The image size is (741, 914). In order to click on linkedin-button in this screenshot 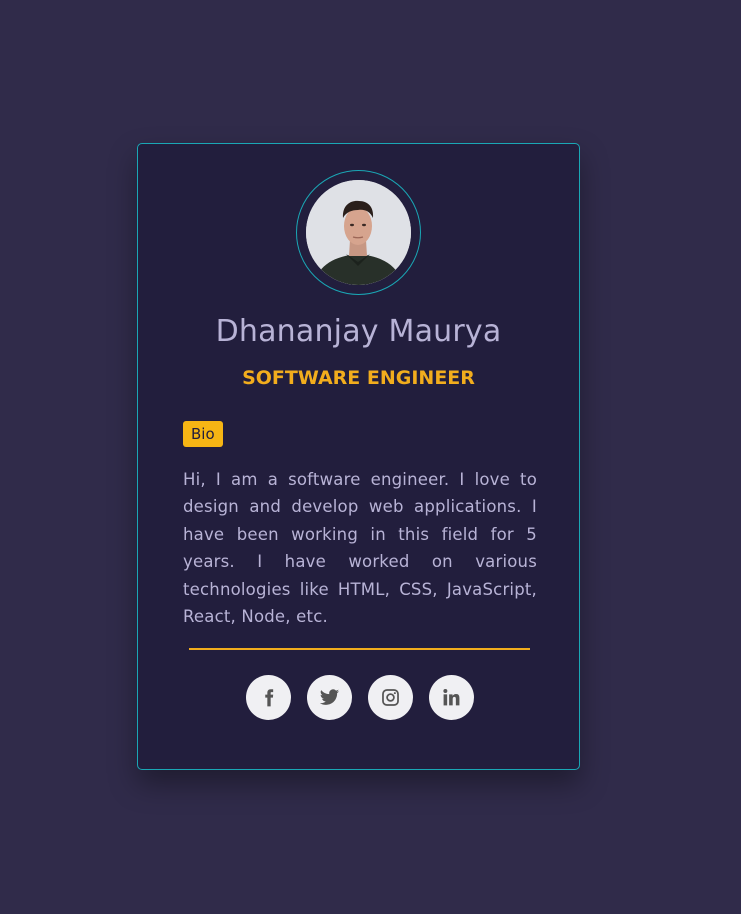, I will do `click(451, 697)`.